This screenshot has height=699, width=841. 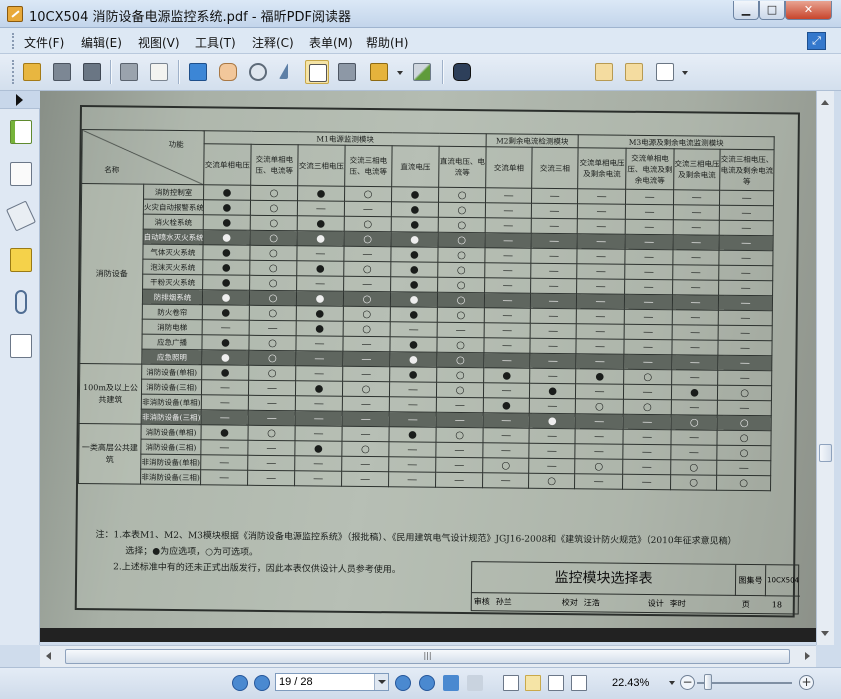 I want to click on pdf-document-icon, so click(x=665, y=72).